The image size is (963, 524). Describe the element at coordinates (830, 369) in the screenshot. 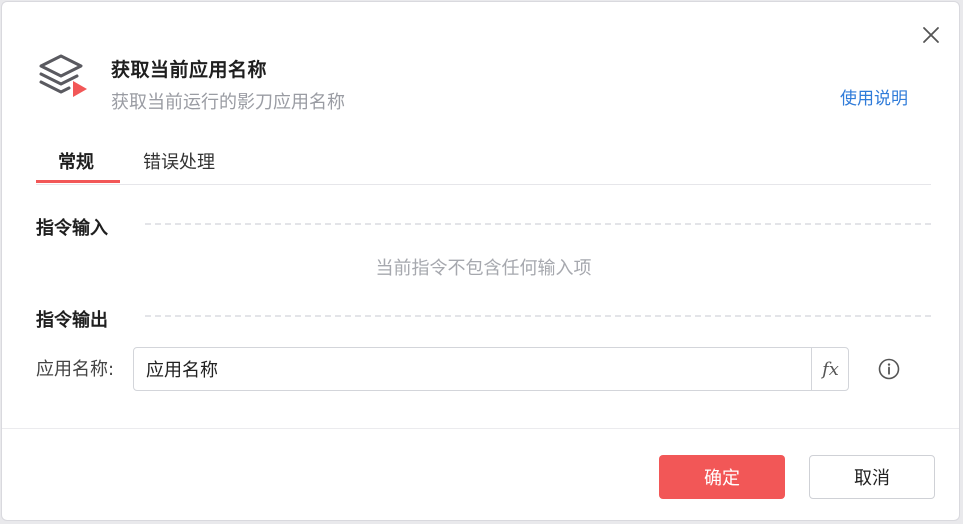

I see `fx-button: fx` at that location.